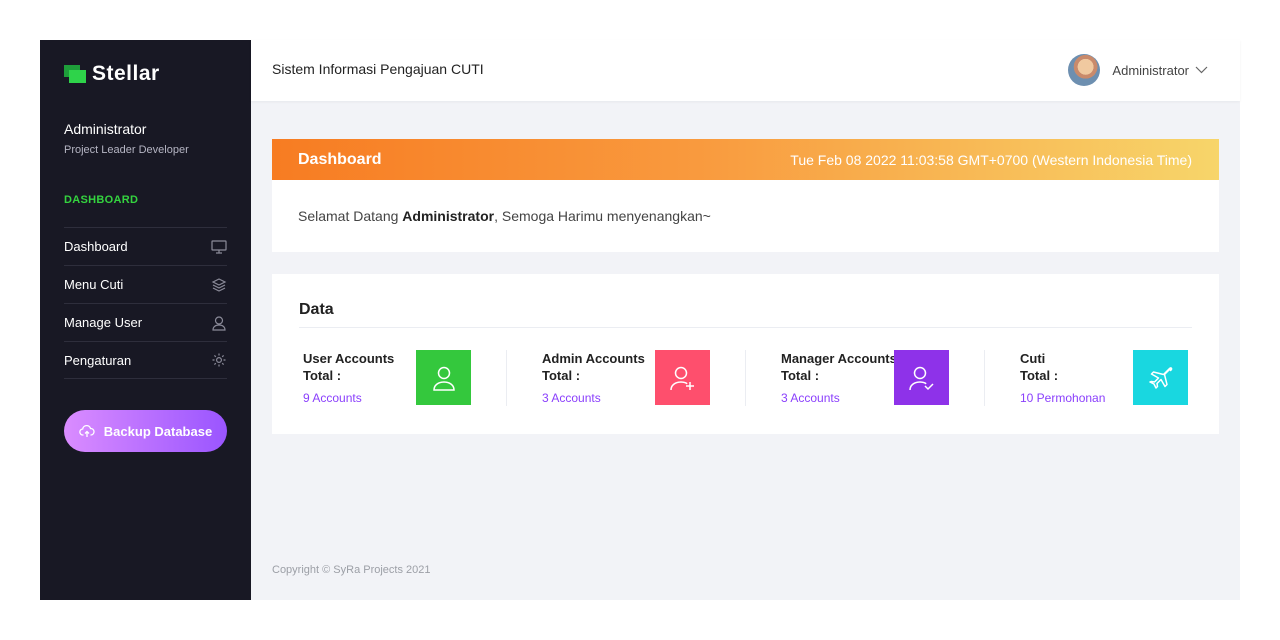 Image resolution: width=1280 pixels, height=640 pixels. Describe the element at coordinates (349, 358) in the screenshot. I see `stat-title: User Accounts` at that location.